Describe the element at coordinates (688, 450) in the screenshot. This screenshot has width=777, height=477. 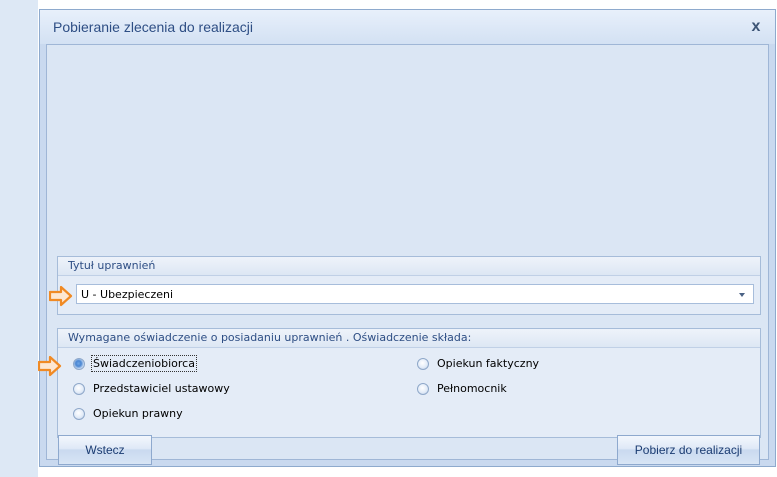
I see `fetch-for-realization-button: Pobierz do realizacji` at that location.